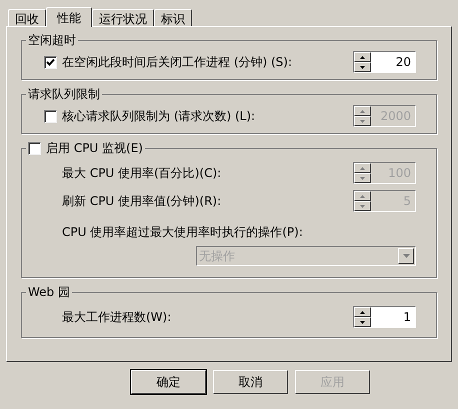 Image resolution: width=458 pixels, height=409 pixels. I want to click on field-label: 最大 CPU 使用率(百分比)(C):, so click(142, 173).